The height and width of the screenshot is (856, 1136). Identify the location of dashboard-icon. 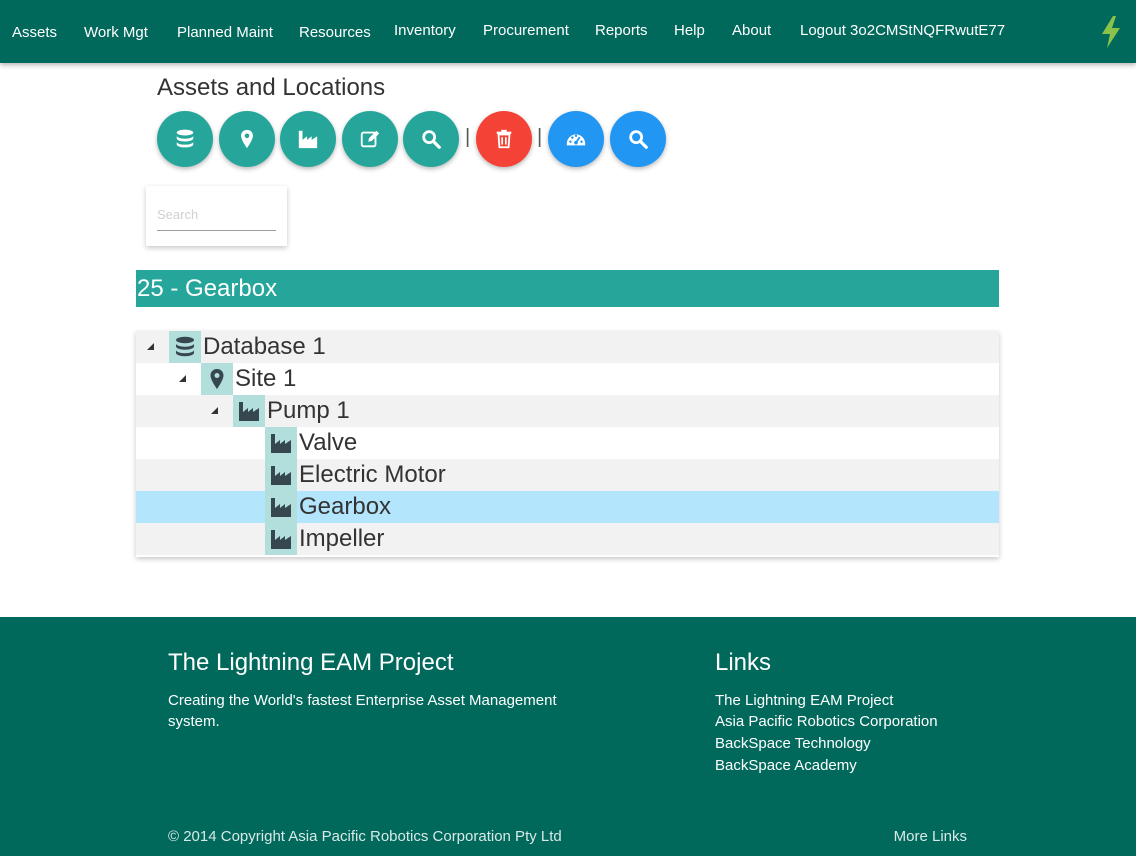
(576, 140).